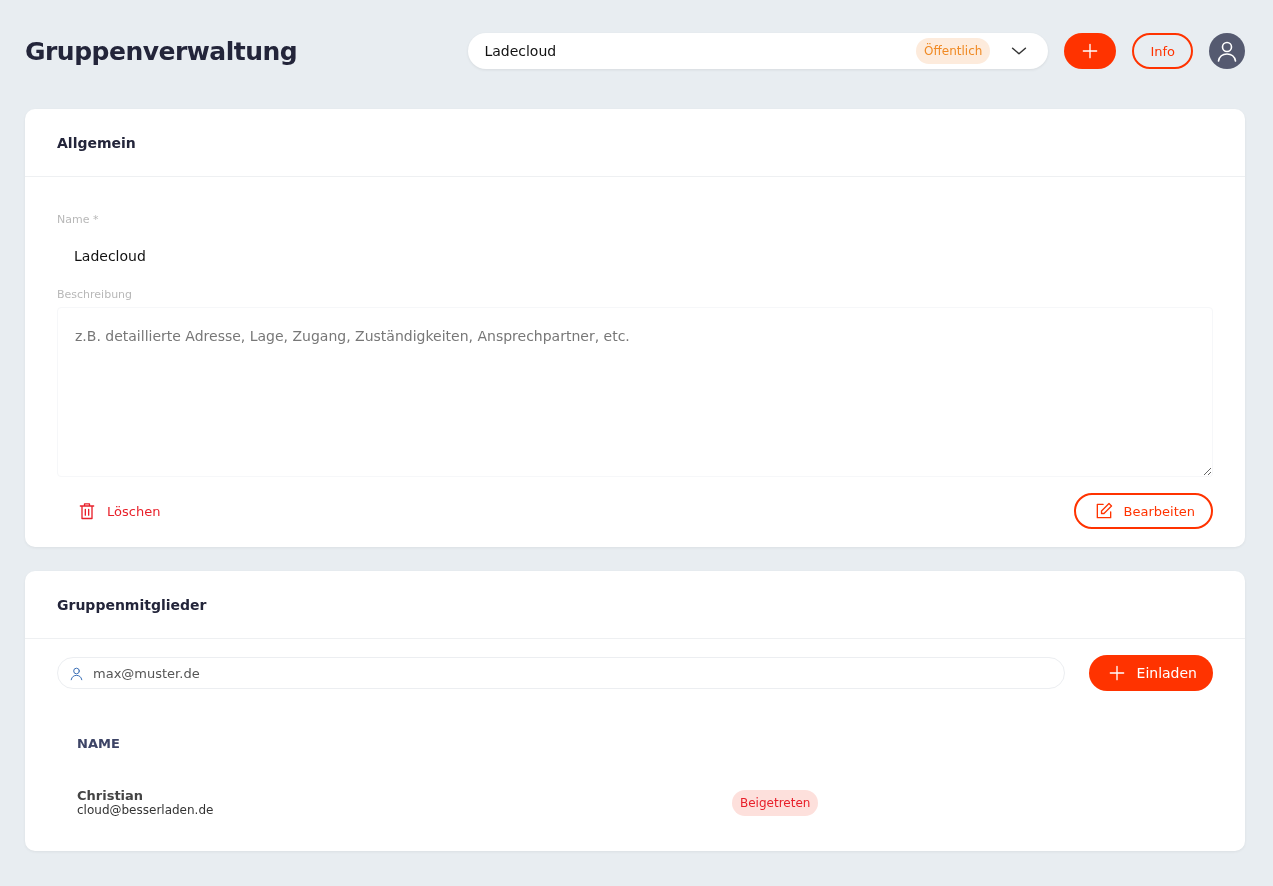 This screenshot has width=1273, height=886. Describe the element at coordinates (775, 802) in the screenshot. I see `status-badge: Beigetreten` at that location.